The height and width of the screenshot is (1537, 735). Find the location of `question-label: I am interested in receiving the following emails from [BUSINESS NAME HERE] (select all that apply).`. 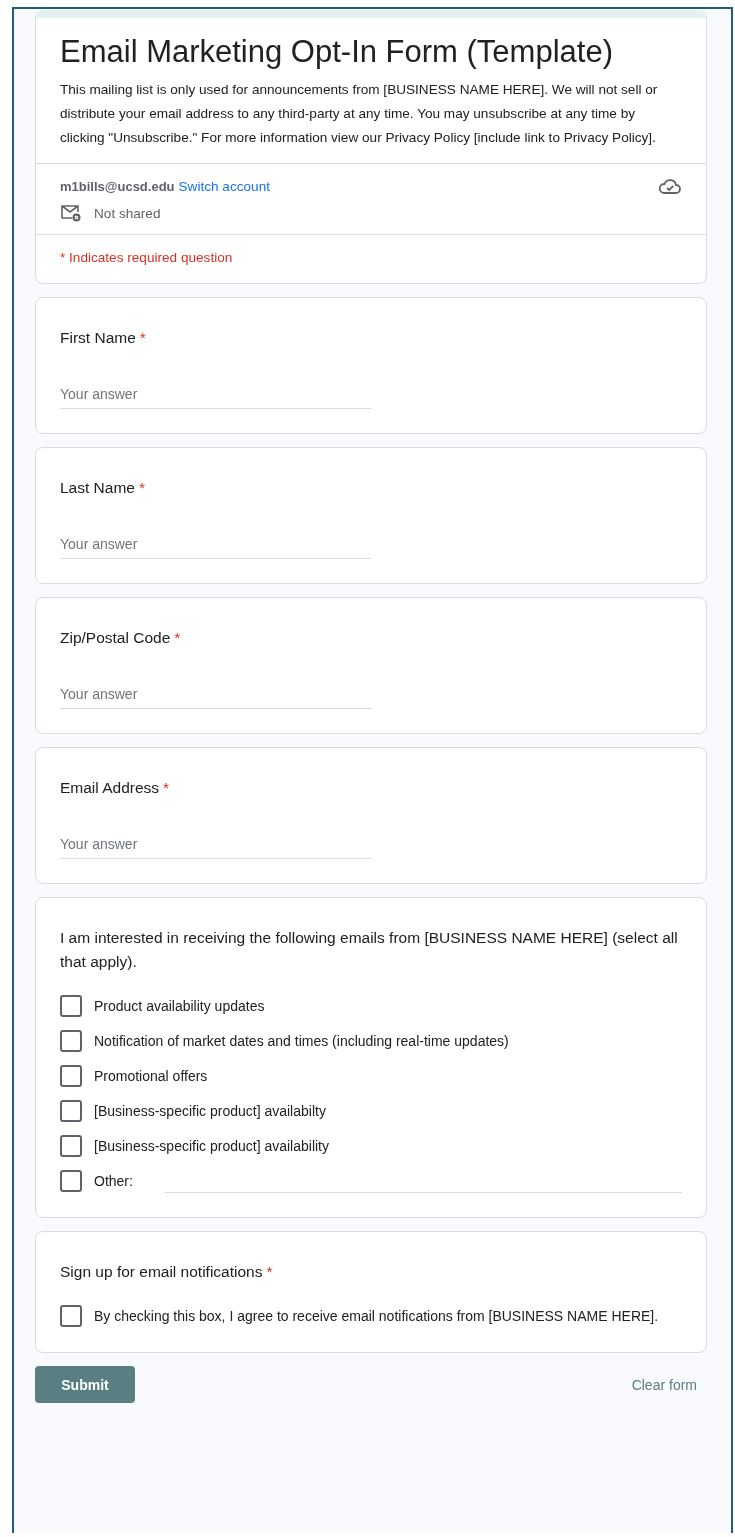

question-label: I am interested in receiving the following emails from [BUSINESS NAME HERE] (select all that apply). is located at coordinates (369, 950).